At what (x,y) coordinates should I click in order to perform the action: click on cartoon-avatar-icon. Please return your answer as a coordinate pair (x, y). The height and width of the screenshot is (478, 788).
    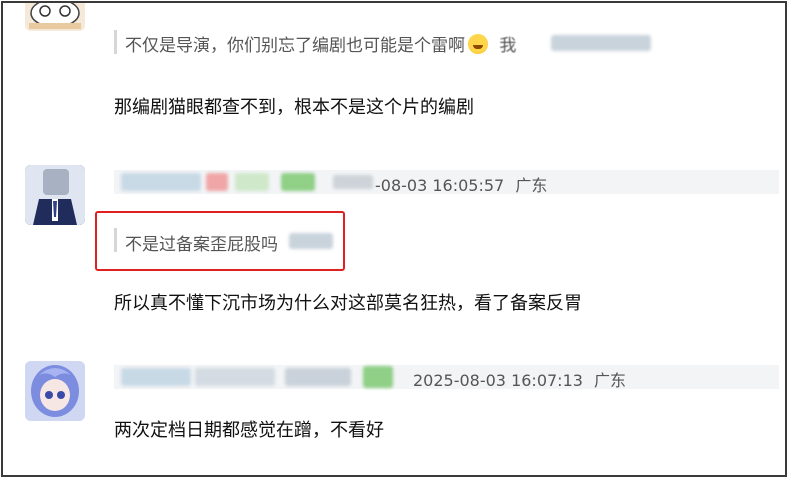
    Looking at the image, I should click on (55, 17).